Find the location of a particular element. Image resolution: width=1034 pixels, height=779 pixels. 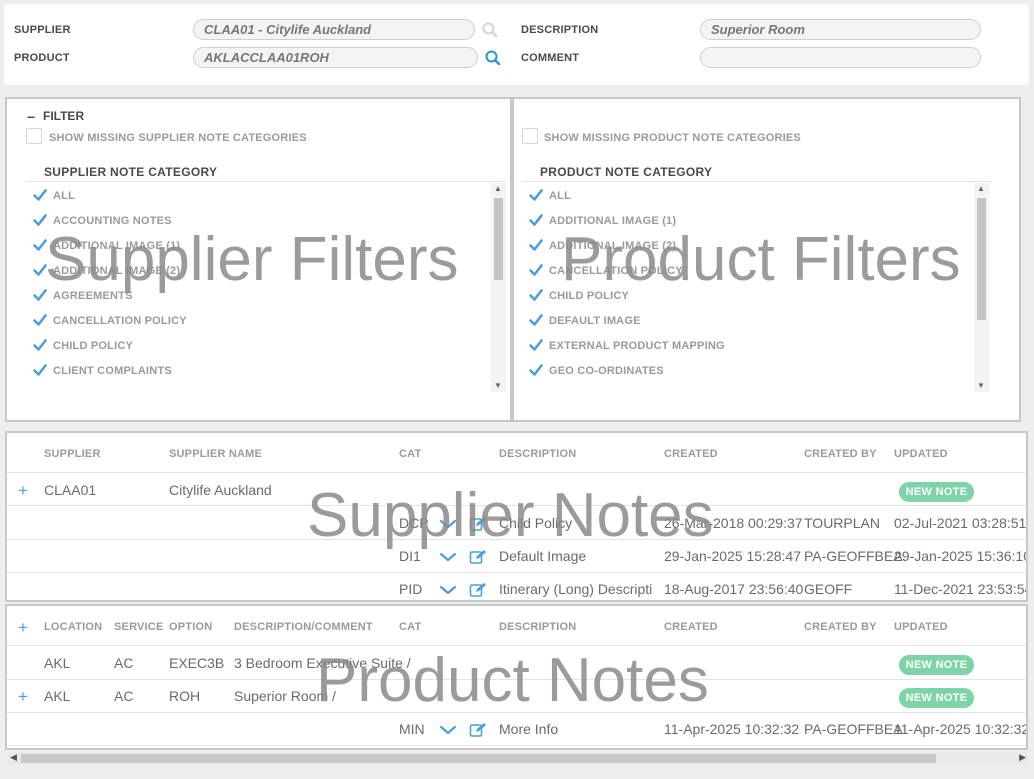

note-created-by: GEOFF is located at coordinates (828, 589).